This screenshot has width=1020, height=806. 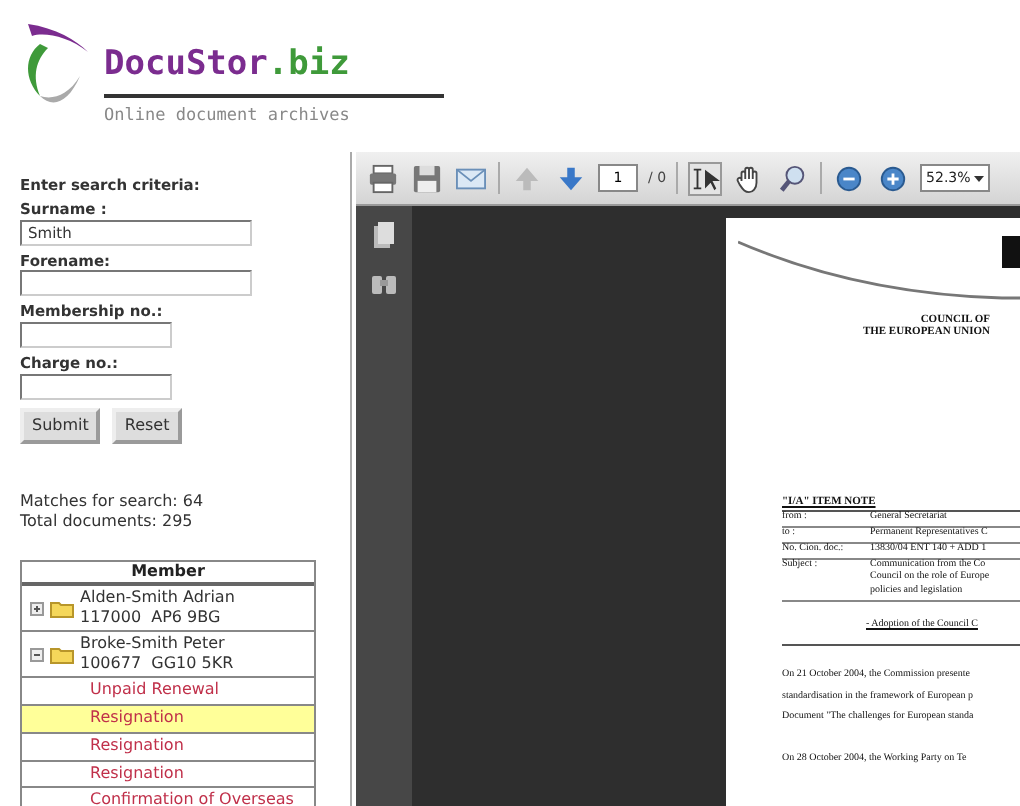 I want to click on zoom-out-icon, so click(x=849, y=178).